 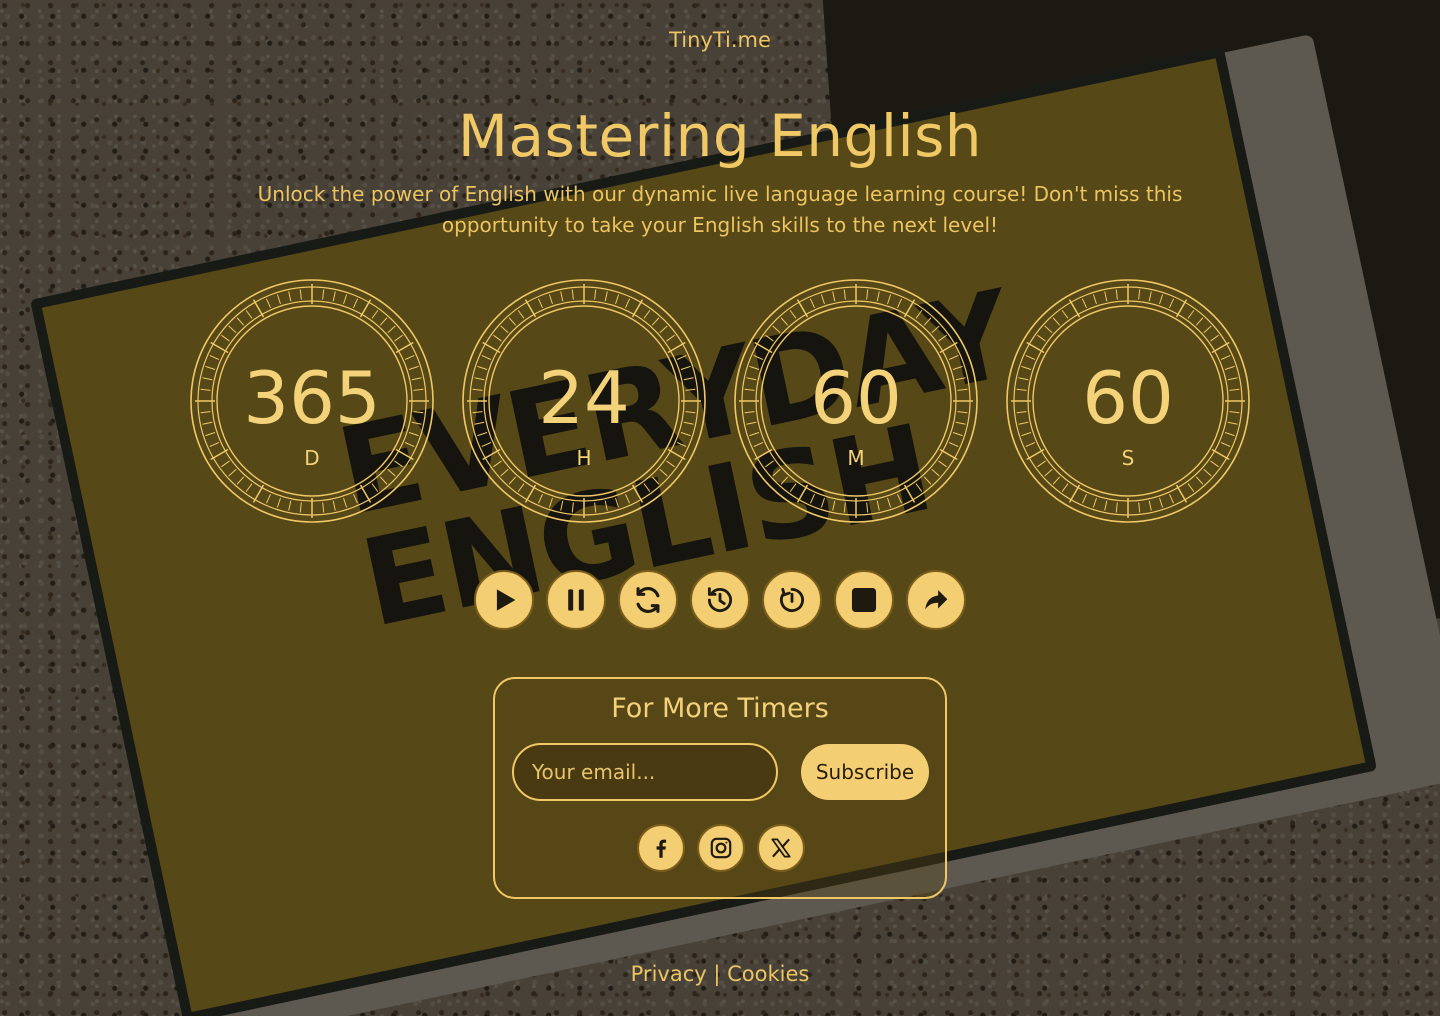 I want to click on x-button, so click(x=781, y=848).